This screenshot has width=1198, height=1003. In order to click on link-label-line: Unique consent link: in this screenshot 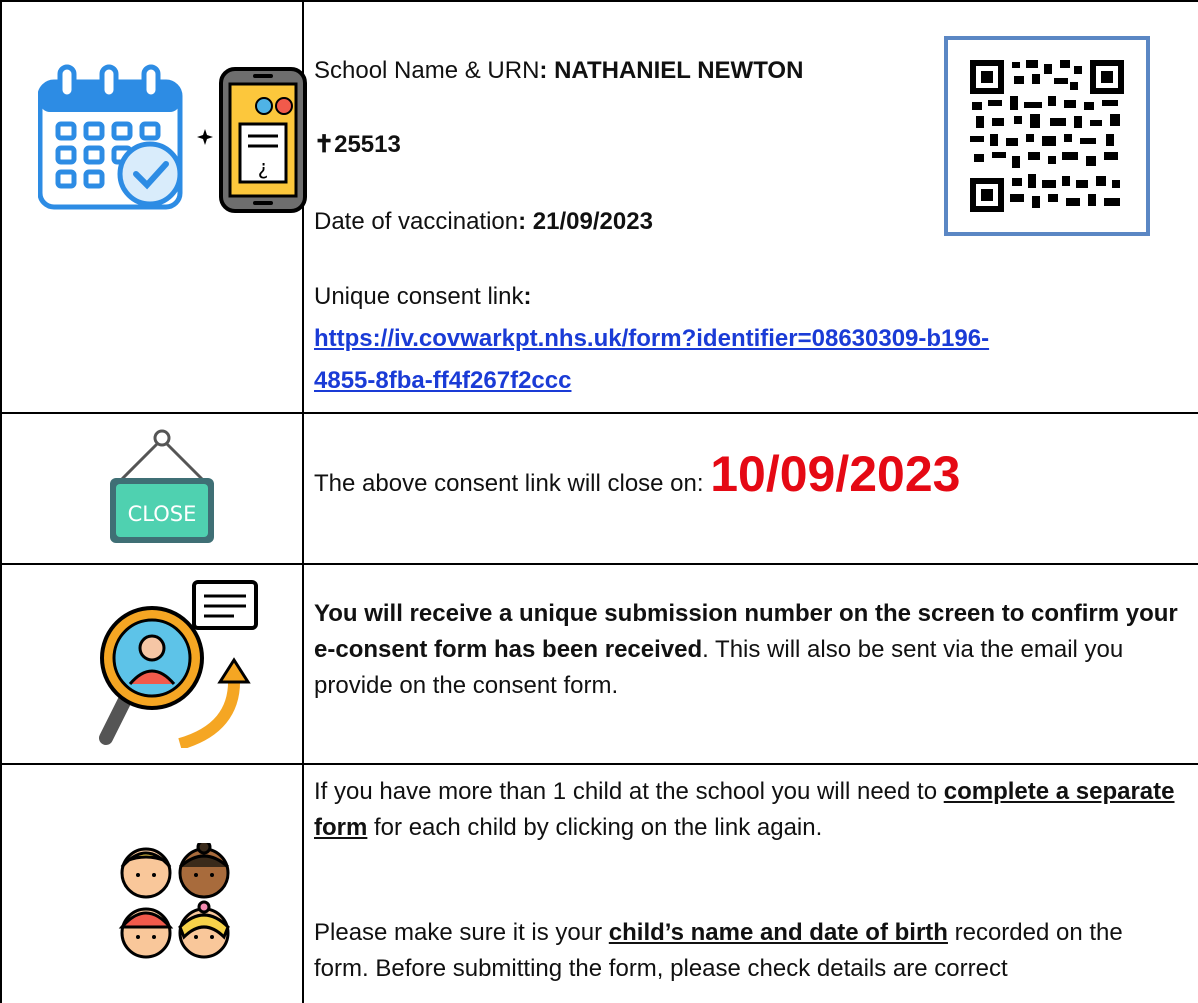, I will do `click(423, 296)`.